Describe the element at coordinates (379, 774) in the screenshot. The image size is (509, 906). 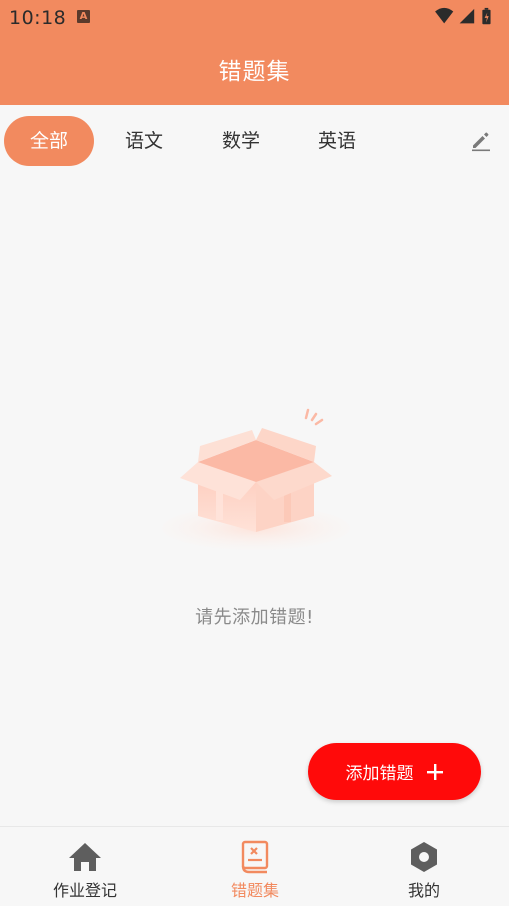
I see `add-mistake-label: 添加错题` at that location.